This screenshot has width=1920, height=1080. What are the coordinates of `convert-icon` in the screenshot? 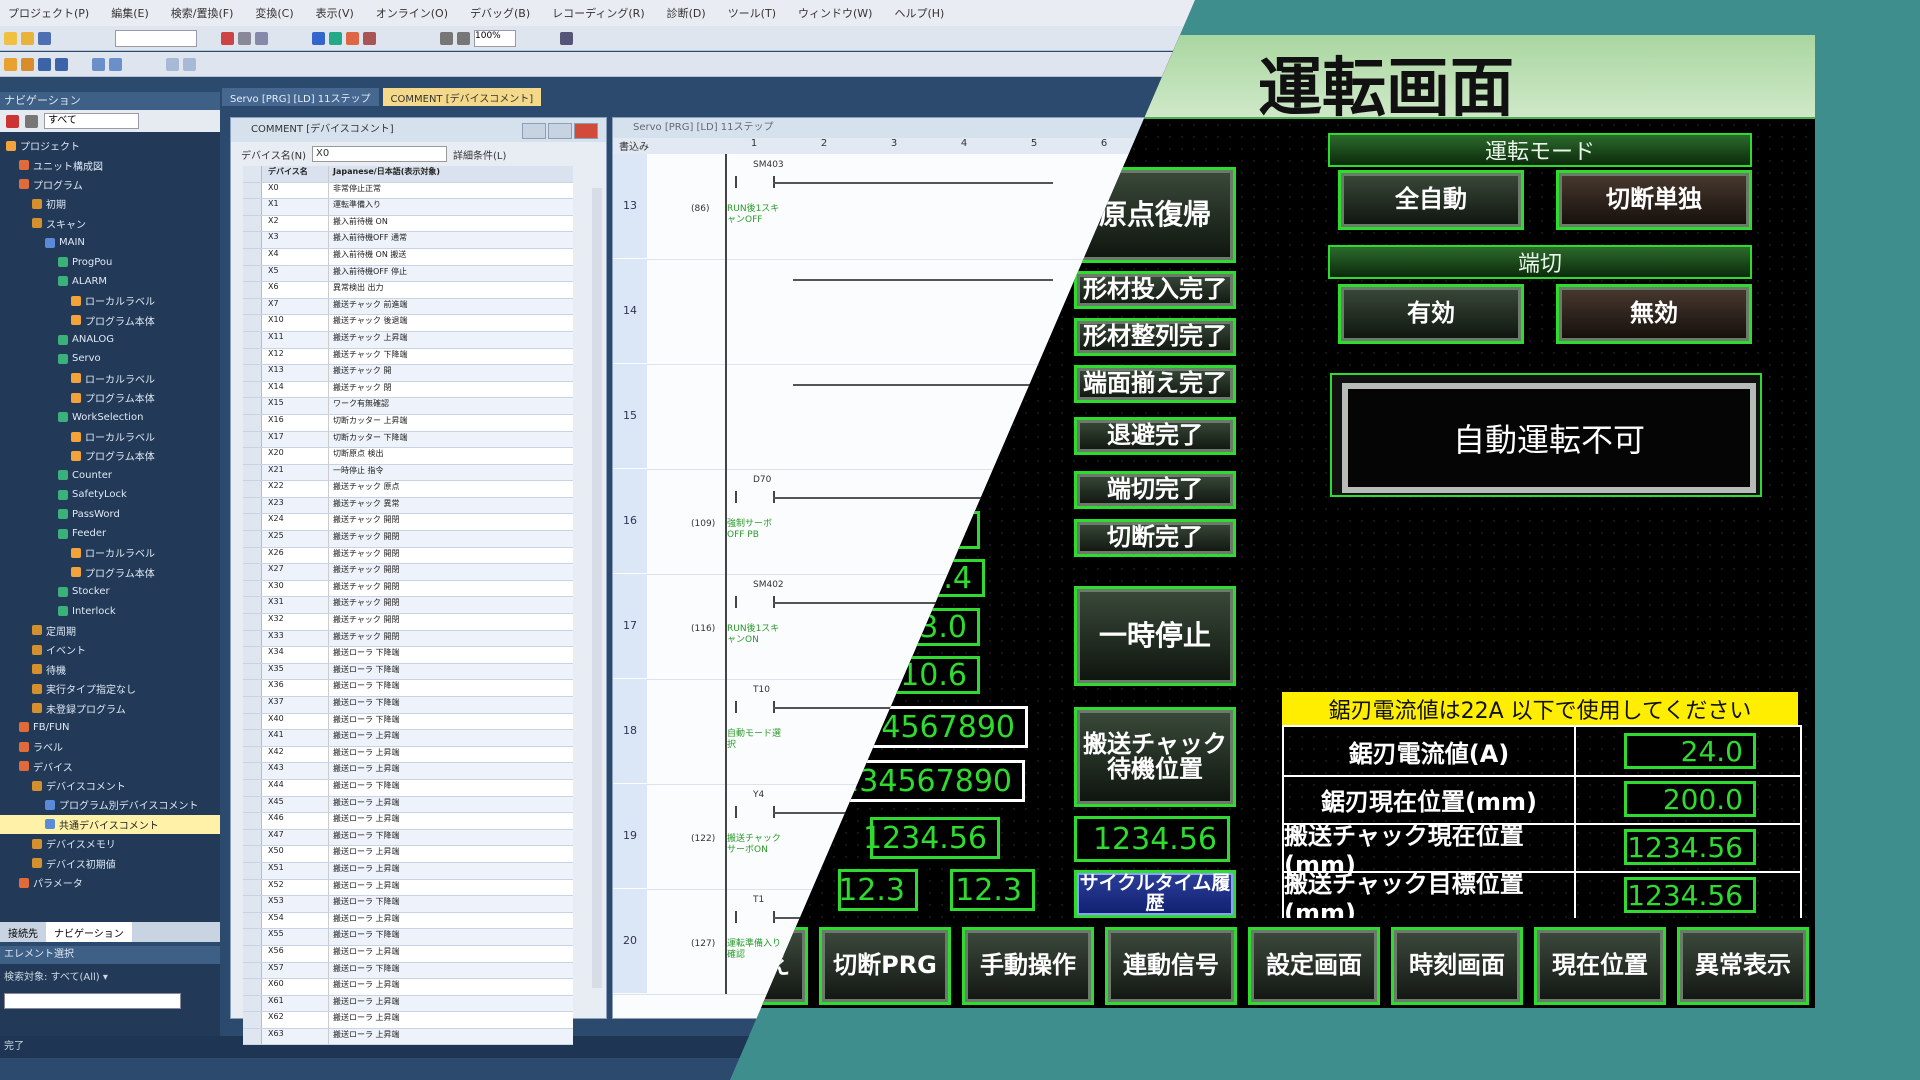 It's located at (10, 64).